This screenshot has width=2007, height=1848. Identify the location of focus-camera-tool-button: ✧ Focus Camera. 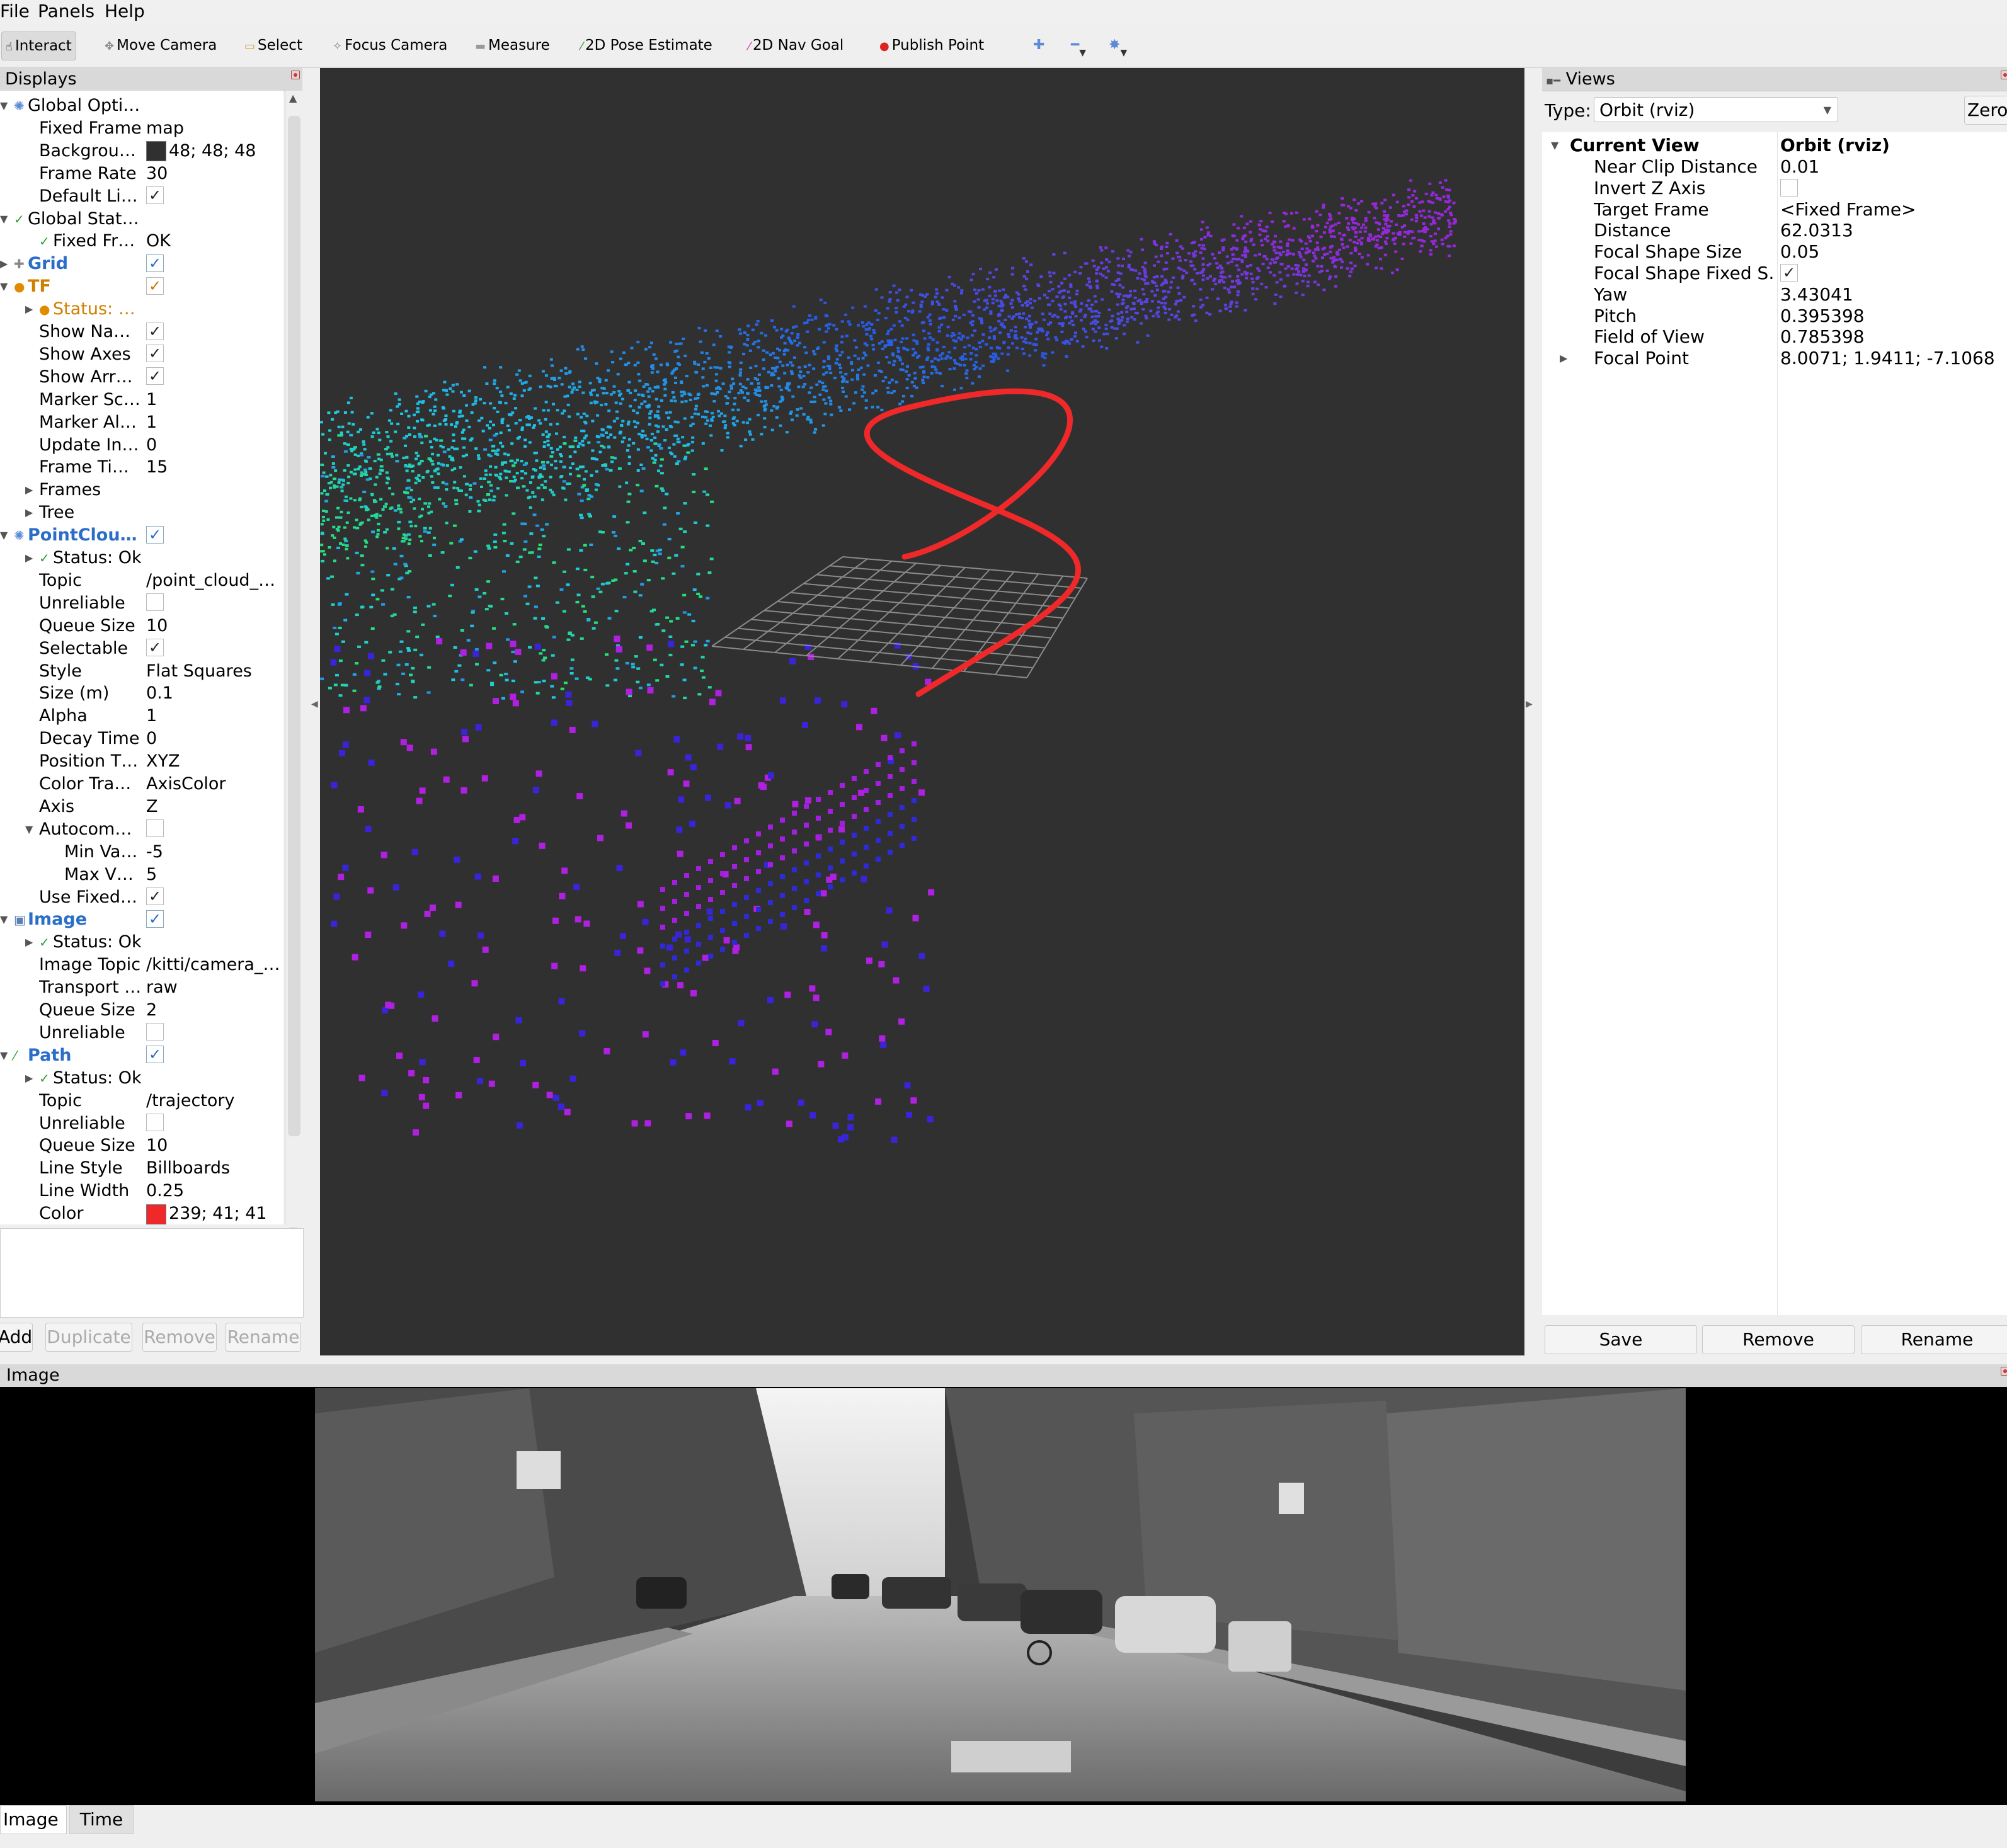
(390, 45).